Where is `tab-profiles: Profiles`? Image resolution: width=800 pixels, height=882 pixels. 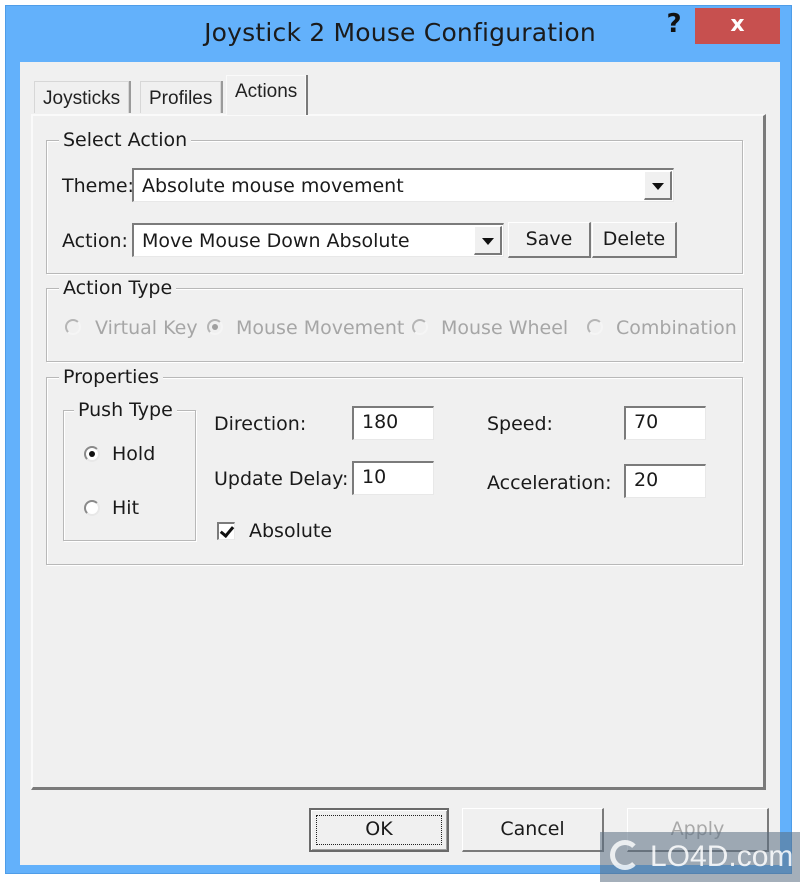 tab-profiles: Profiles is located at coordinates (181, 97).